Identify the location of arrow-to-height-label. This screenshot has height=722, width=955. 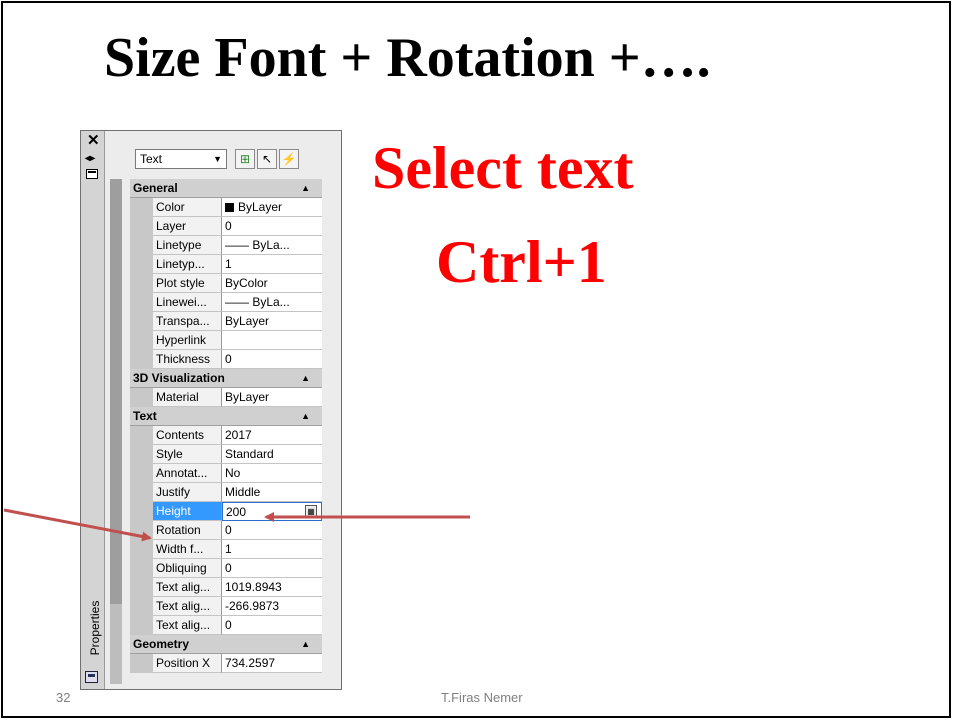
(77, 525).